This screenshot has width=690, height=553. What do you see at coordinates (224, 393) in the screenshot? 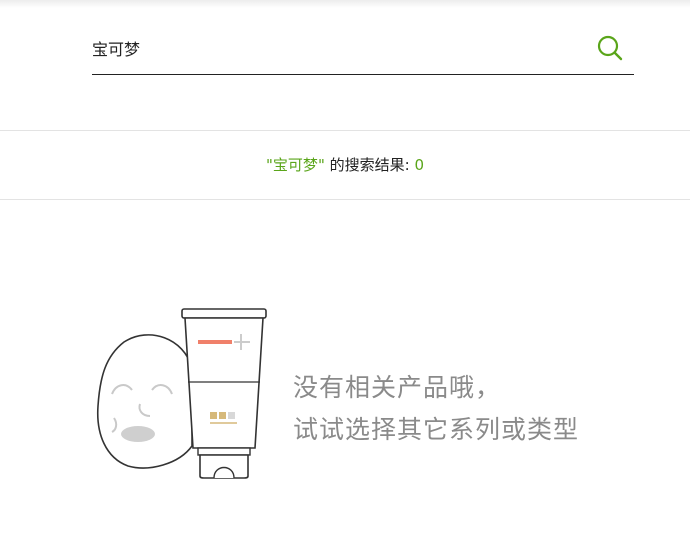
I see `cream-tube-icon` at bounding box center [224, 393].